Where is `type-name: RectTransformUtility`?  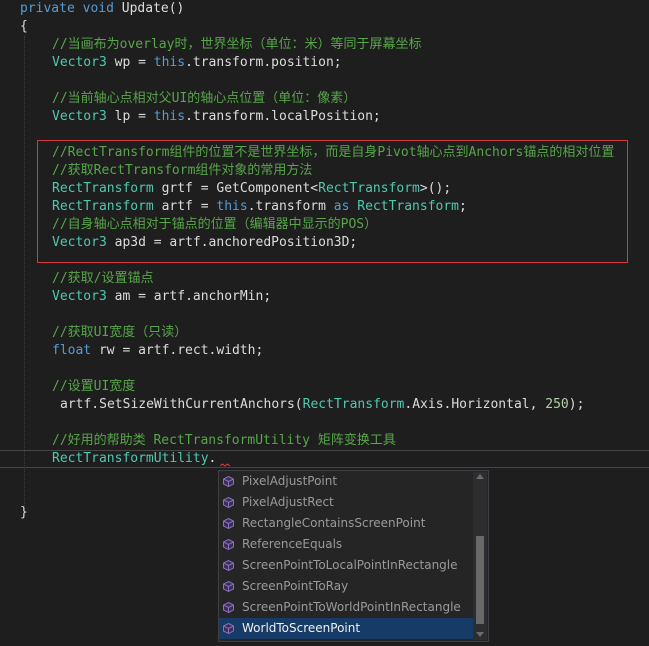 type-name: RectTransformUtility is located at coordinates (130, 458).